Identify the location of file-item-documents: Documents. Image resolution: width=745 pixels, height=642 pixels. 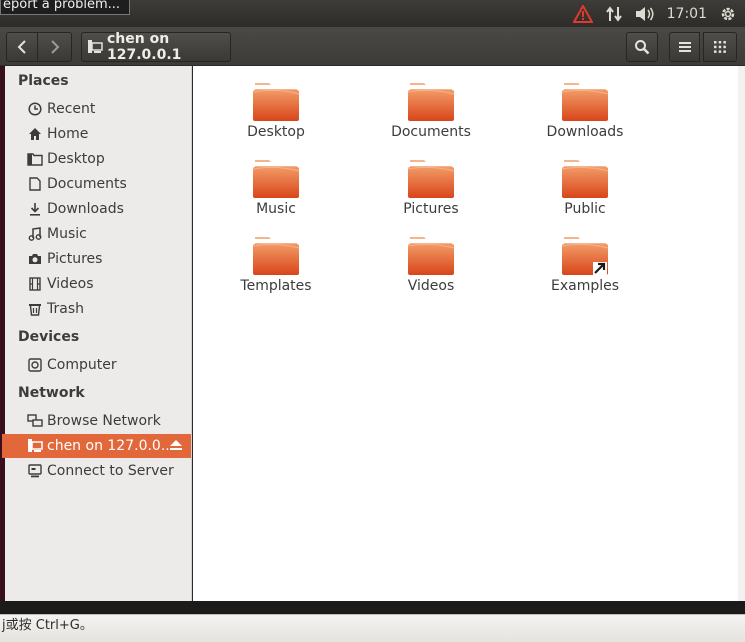
(431, 111).